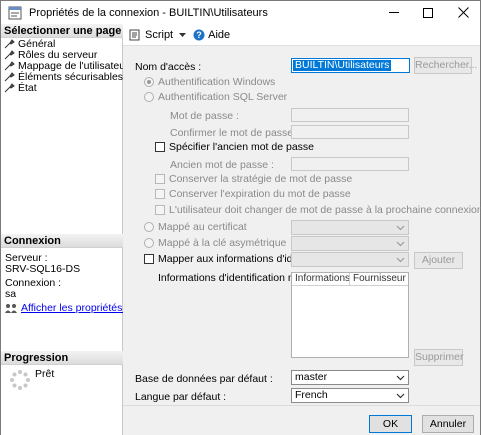  I want to click on view-connection-properties-link: Afficher les propriétés de connexion, so click(72, 308).